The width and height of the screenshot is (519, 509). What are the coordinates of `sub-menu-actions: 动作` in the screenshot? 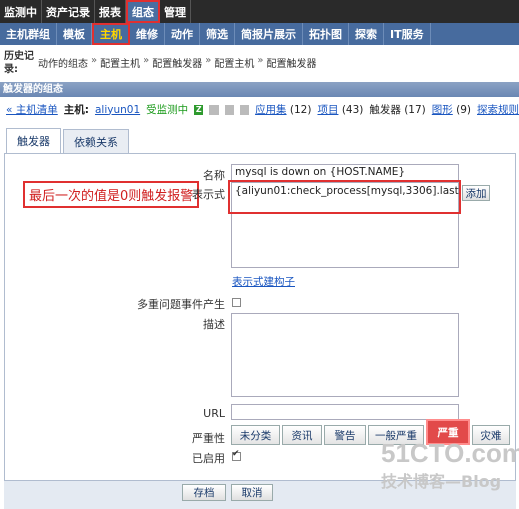 It's located at (182, 34).